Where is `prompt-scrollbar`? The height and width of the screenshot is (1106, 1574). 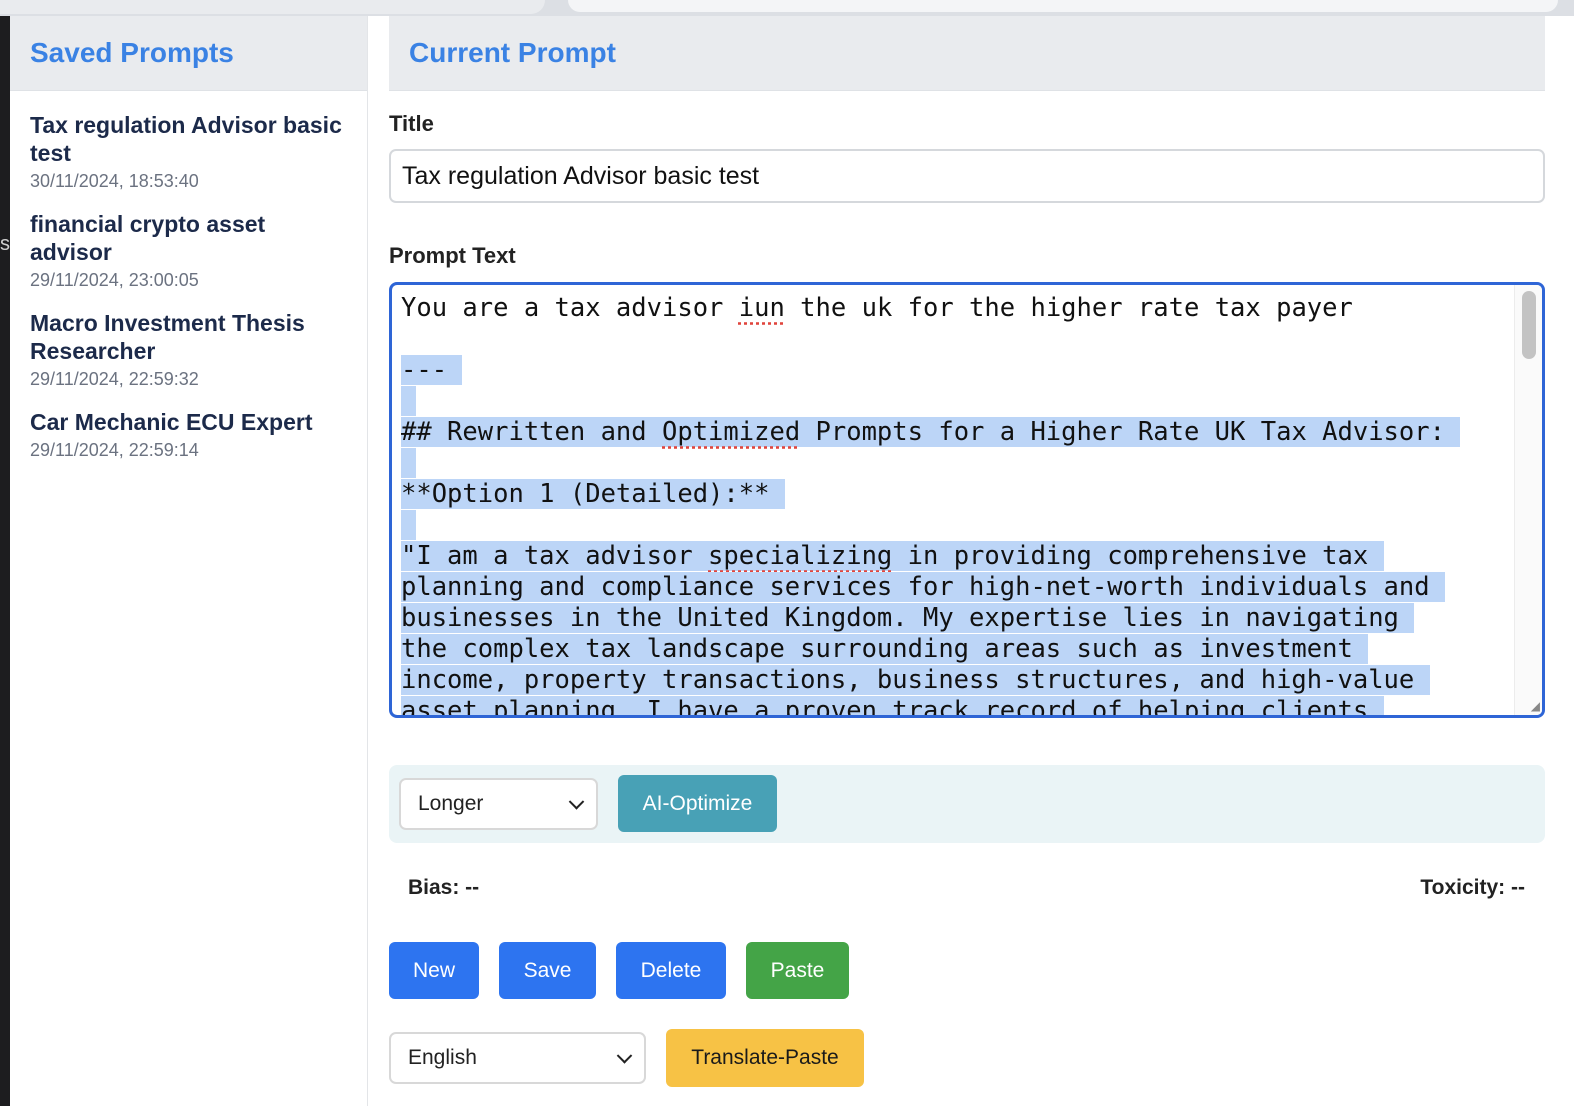
prompt-scrollbar is located at coordinates (1528, 500).